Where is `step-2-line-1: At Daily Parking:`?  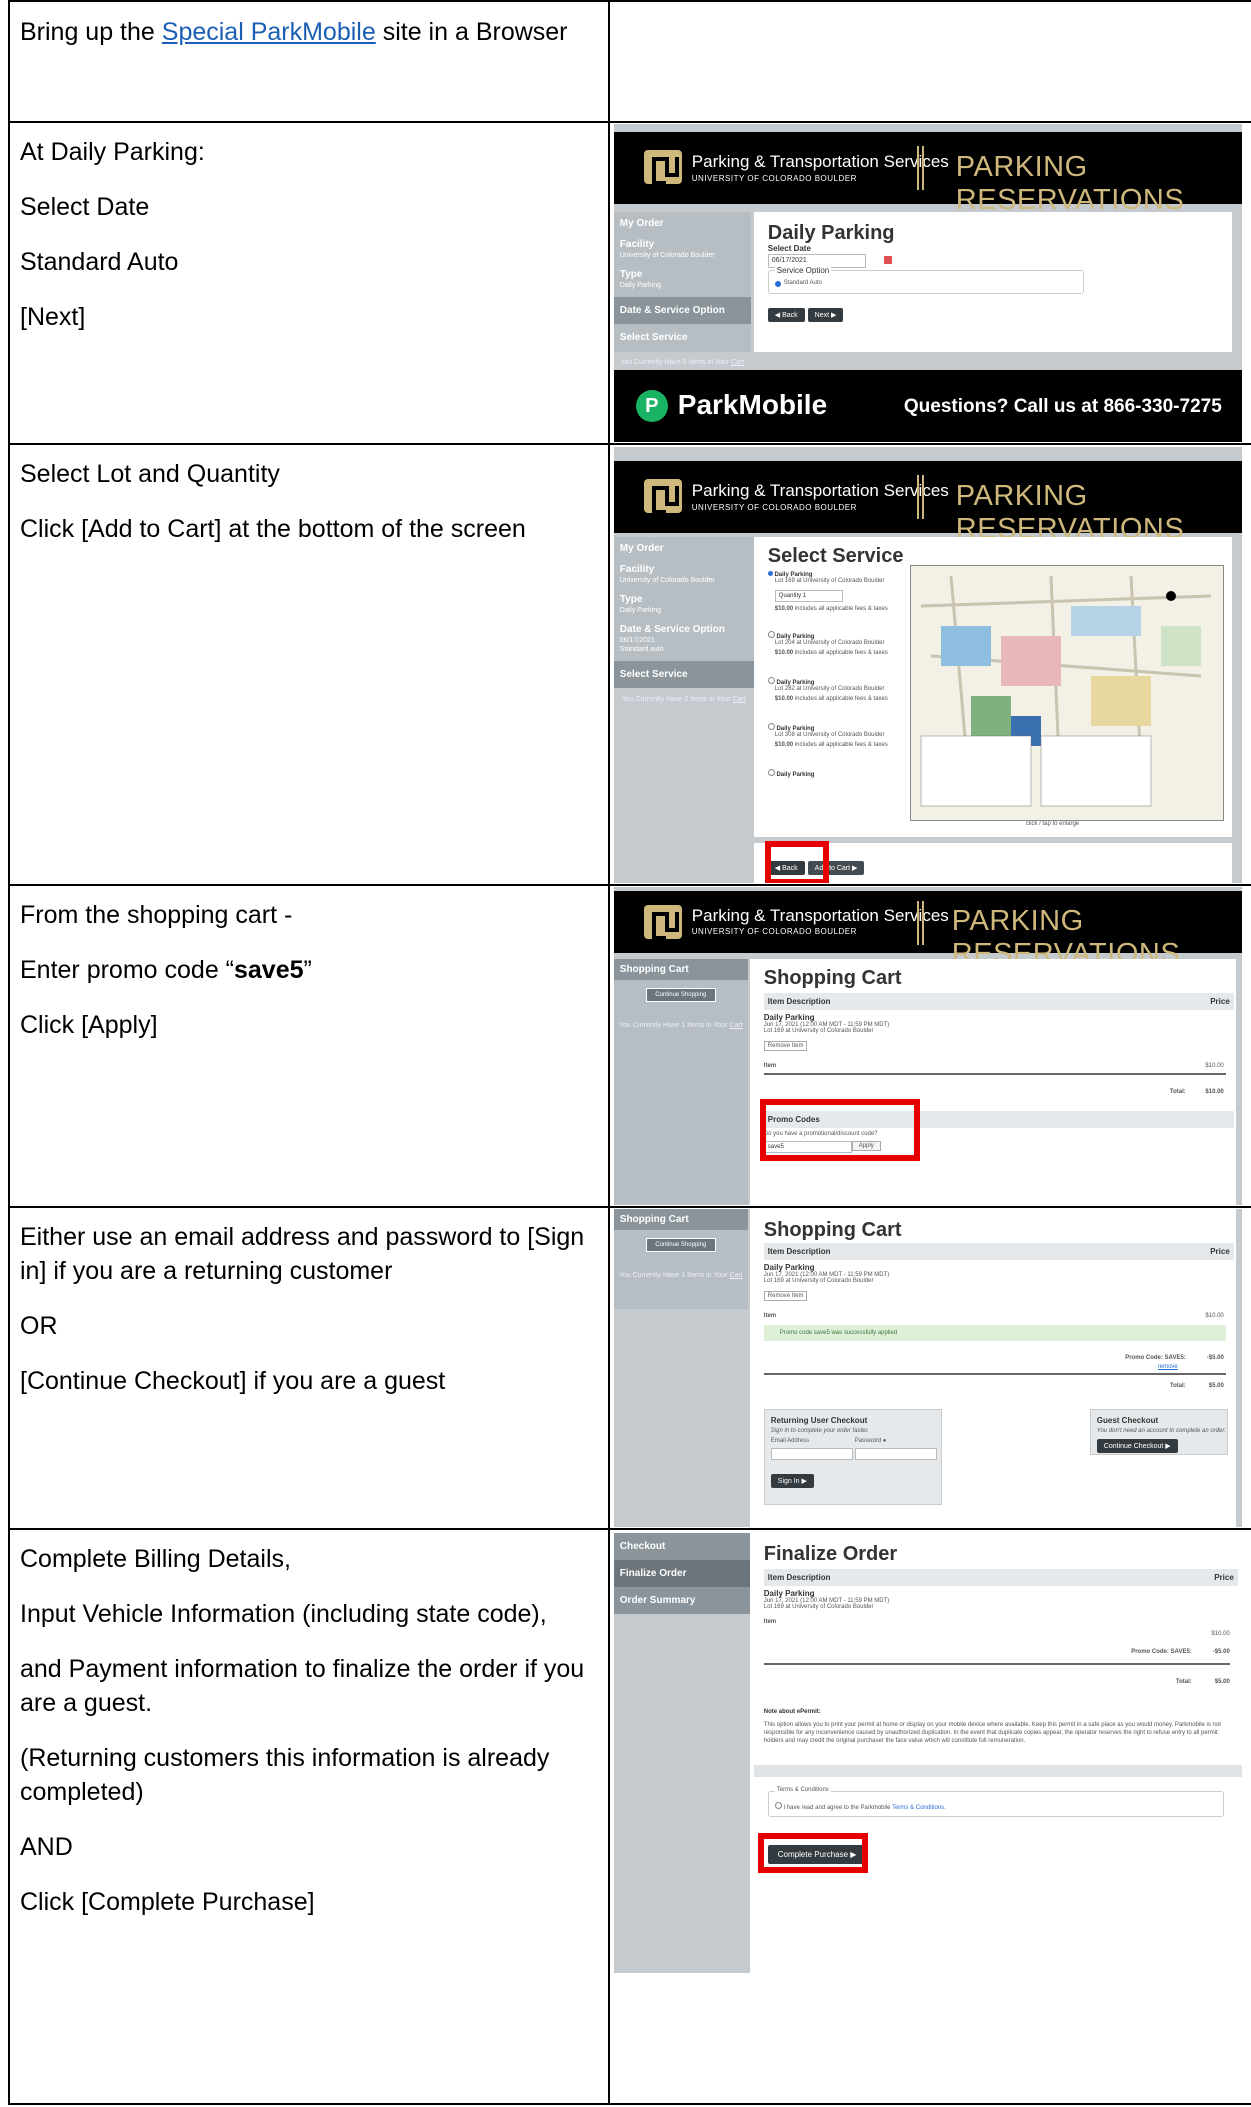 step-2-line-1: At Daily Parking: is located at coordinates (112, 152).